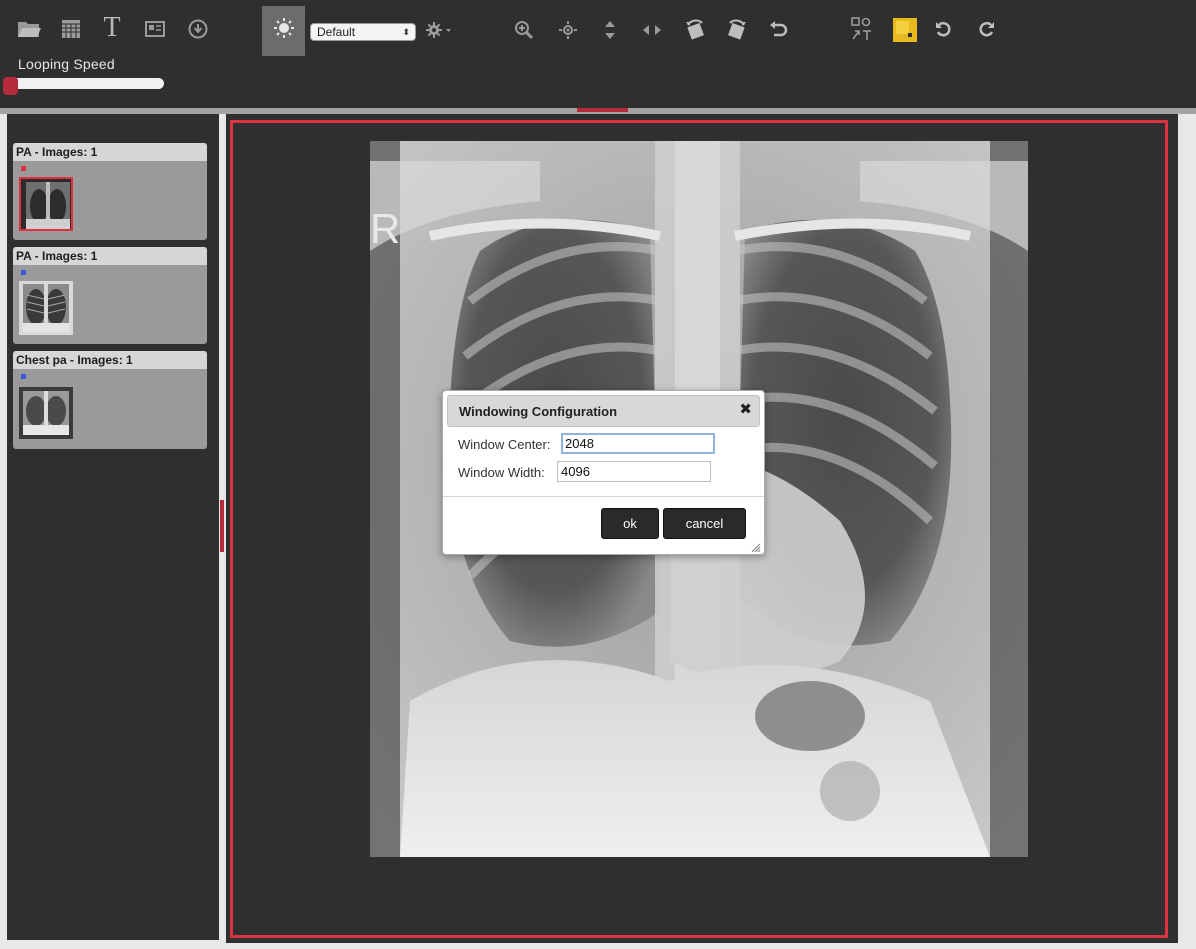 The height and width of the screenshot is (949, 1196). Describe the element at coordinates (440, 30) in the screenshot. I see `settings-gear-icon` at that location.